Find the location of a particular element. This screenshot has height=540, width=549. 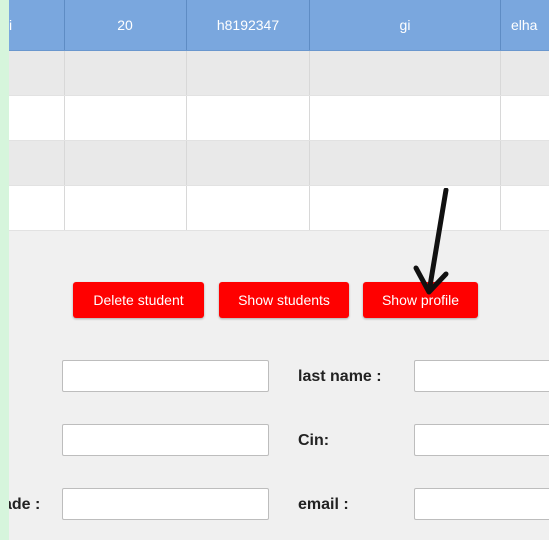

show-students-button: Show students is located at coordinates (284, 300).